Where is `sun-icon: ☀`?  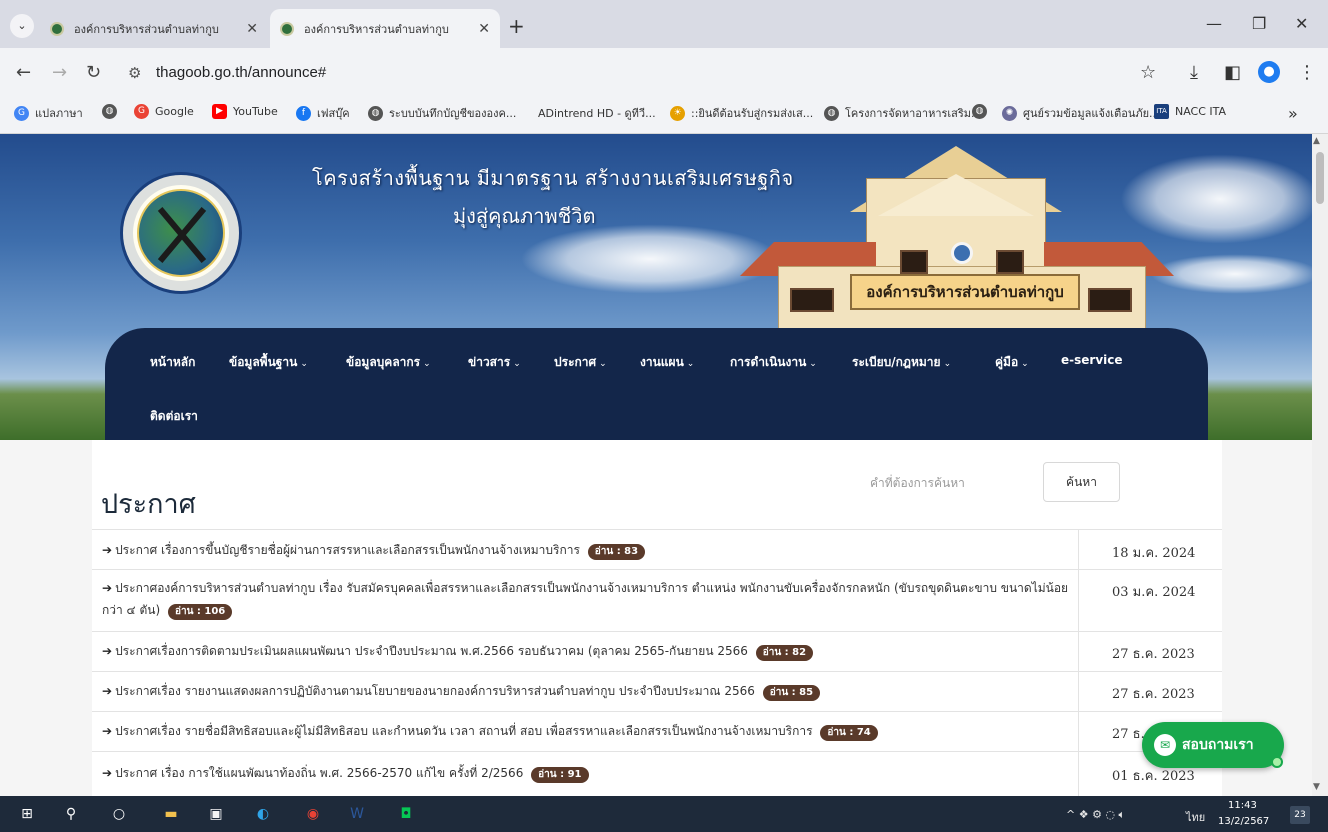
sun-icon: ☀ is located at coordinates (677, 113).